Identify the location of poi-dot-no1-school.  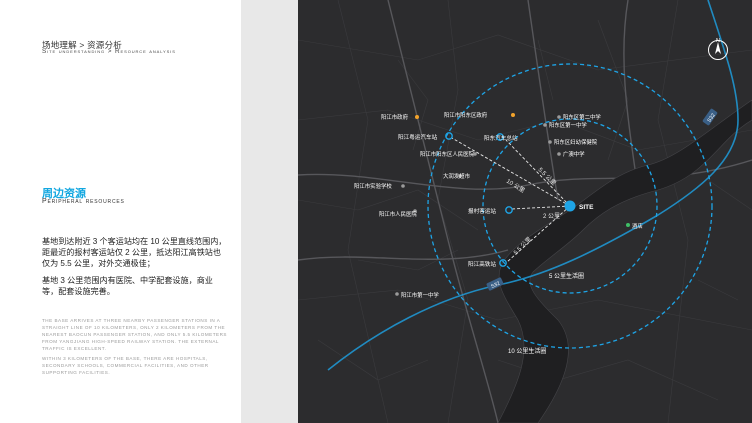
(397, 294).